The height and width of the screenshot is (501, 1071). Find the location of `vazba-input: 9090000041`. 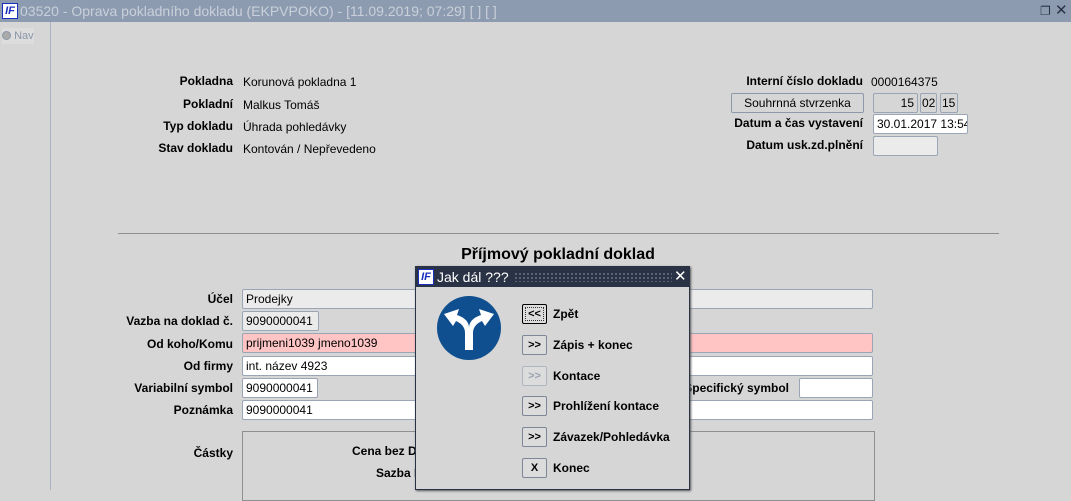

vazba-input: 9090000041 is located at coordinates (280, 321).